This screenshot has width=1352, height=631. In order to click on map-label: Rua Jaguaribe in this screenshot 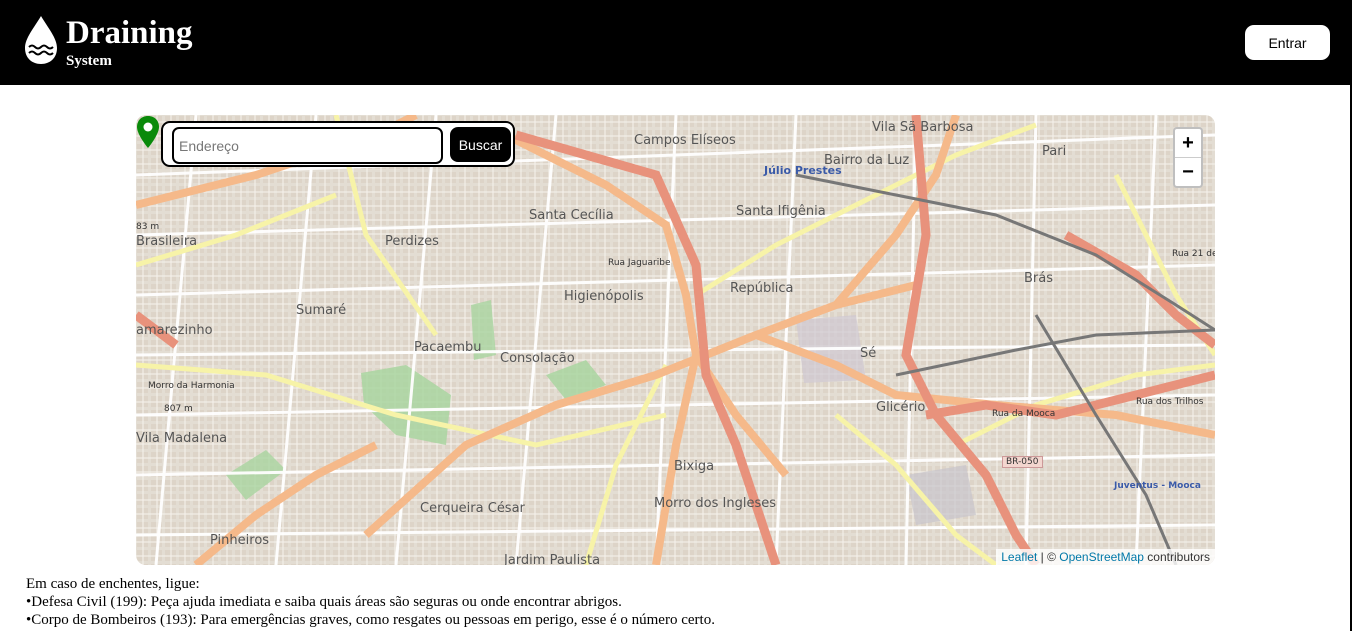, I will do `click(639, 263)`.